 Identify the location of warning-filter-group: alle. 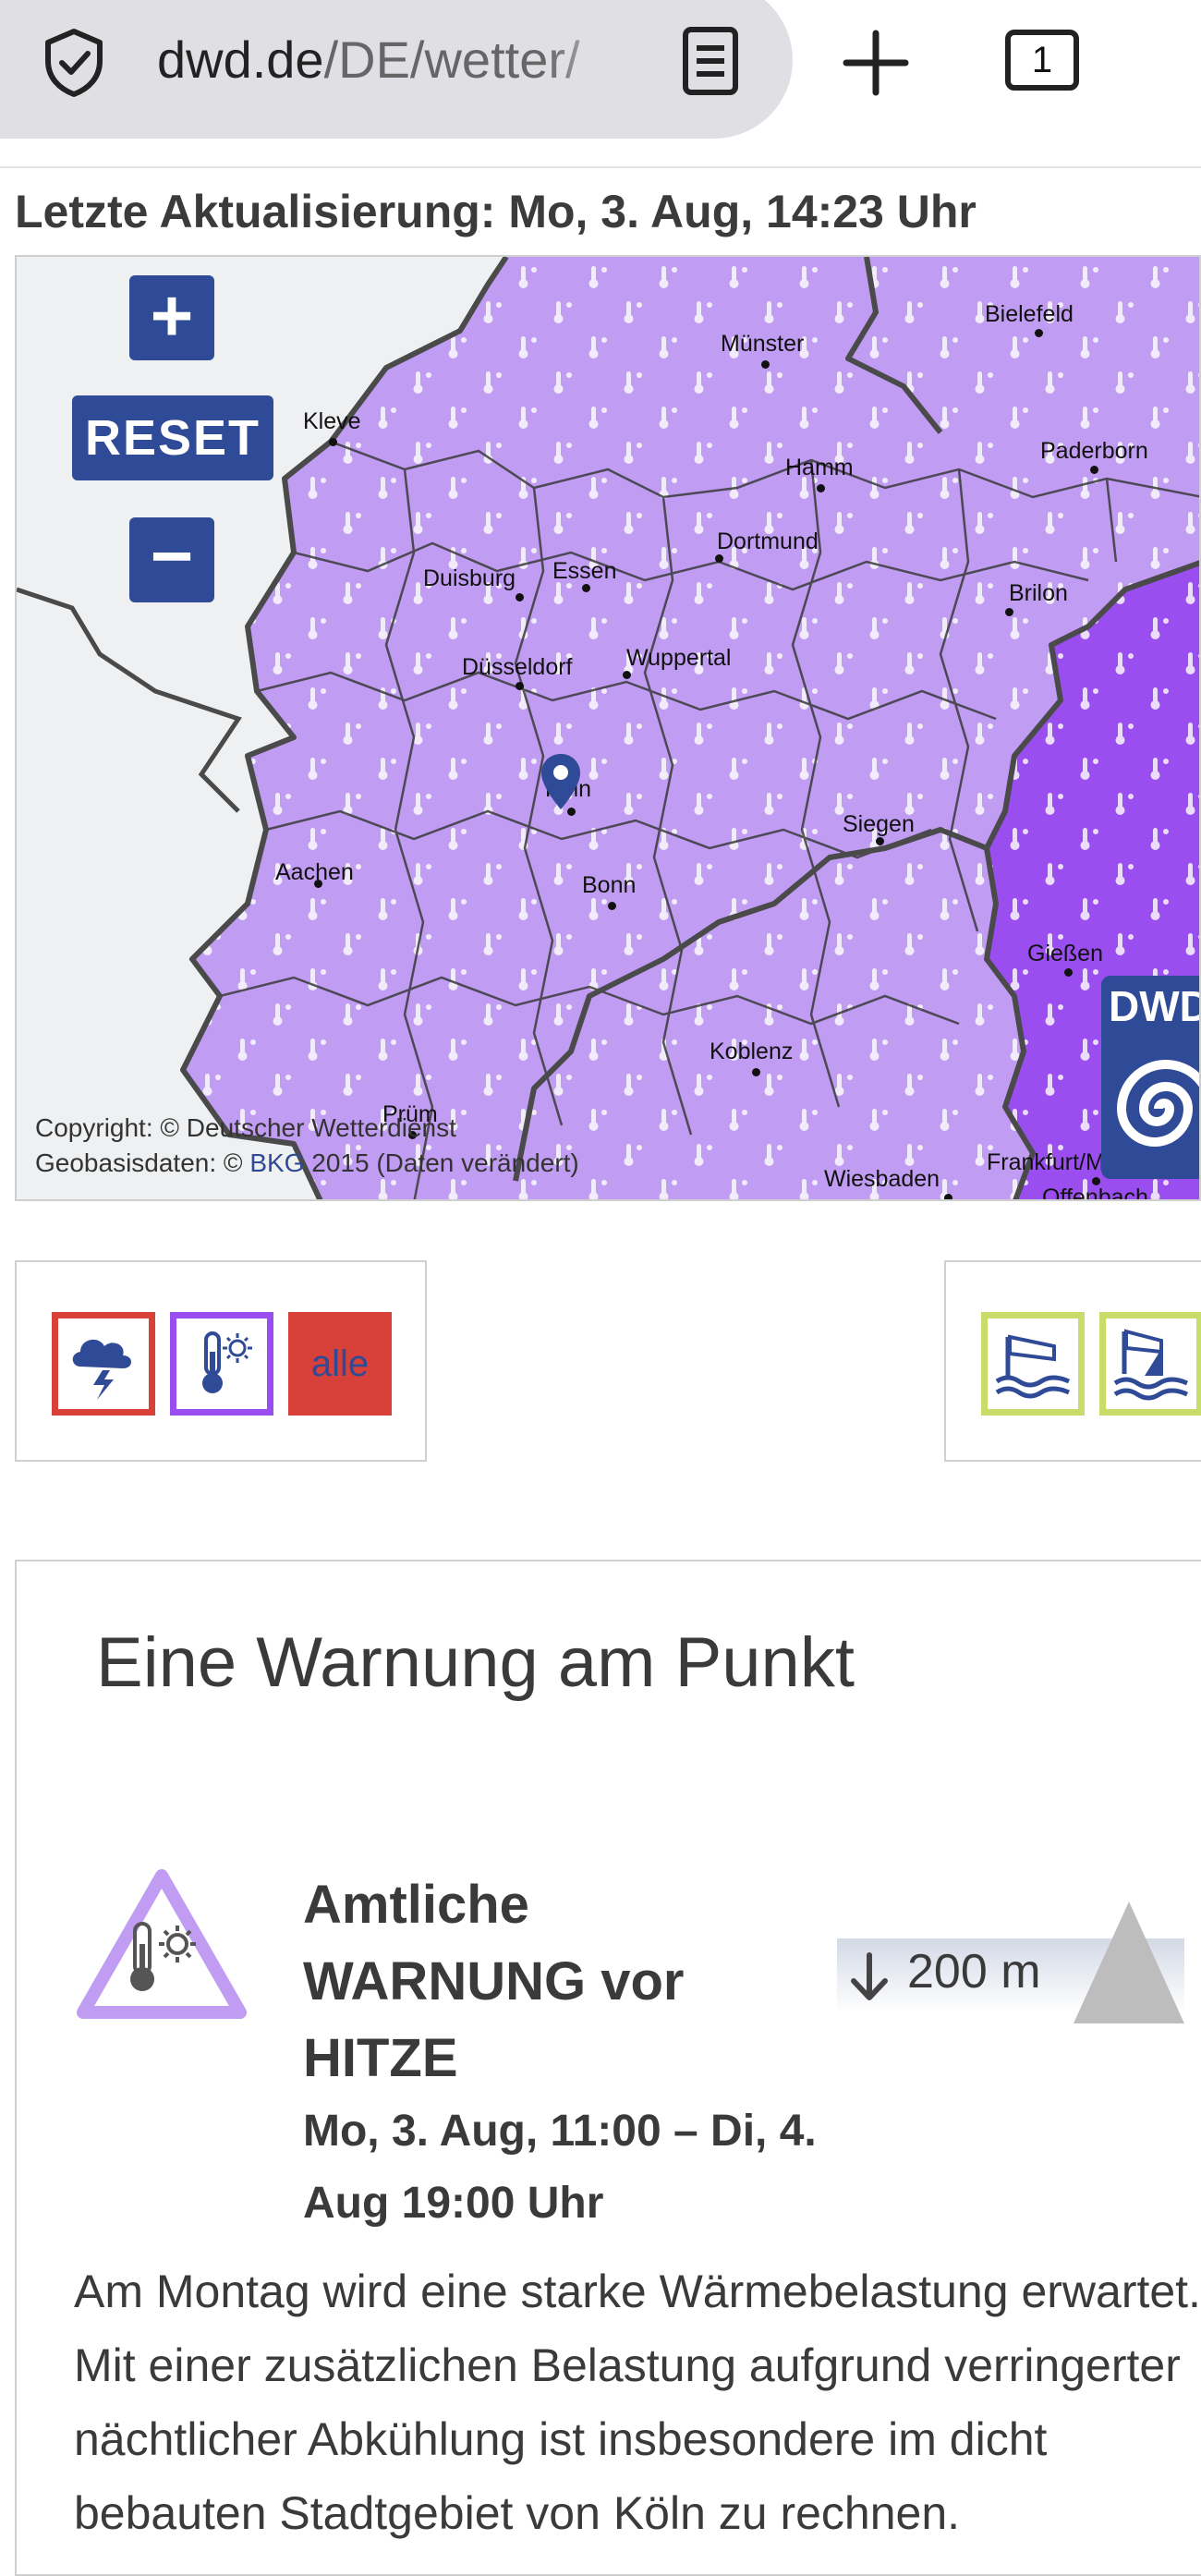
(221, 1361).